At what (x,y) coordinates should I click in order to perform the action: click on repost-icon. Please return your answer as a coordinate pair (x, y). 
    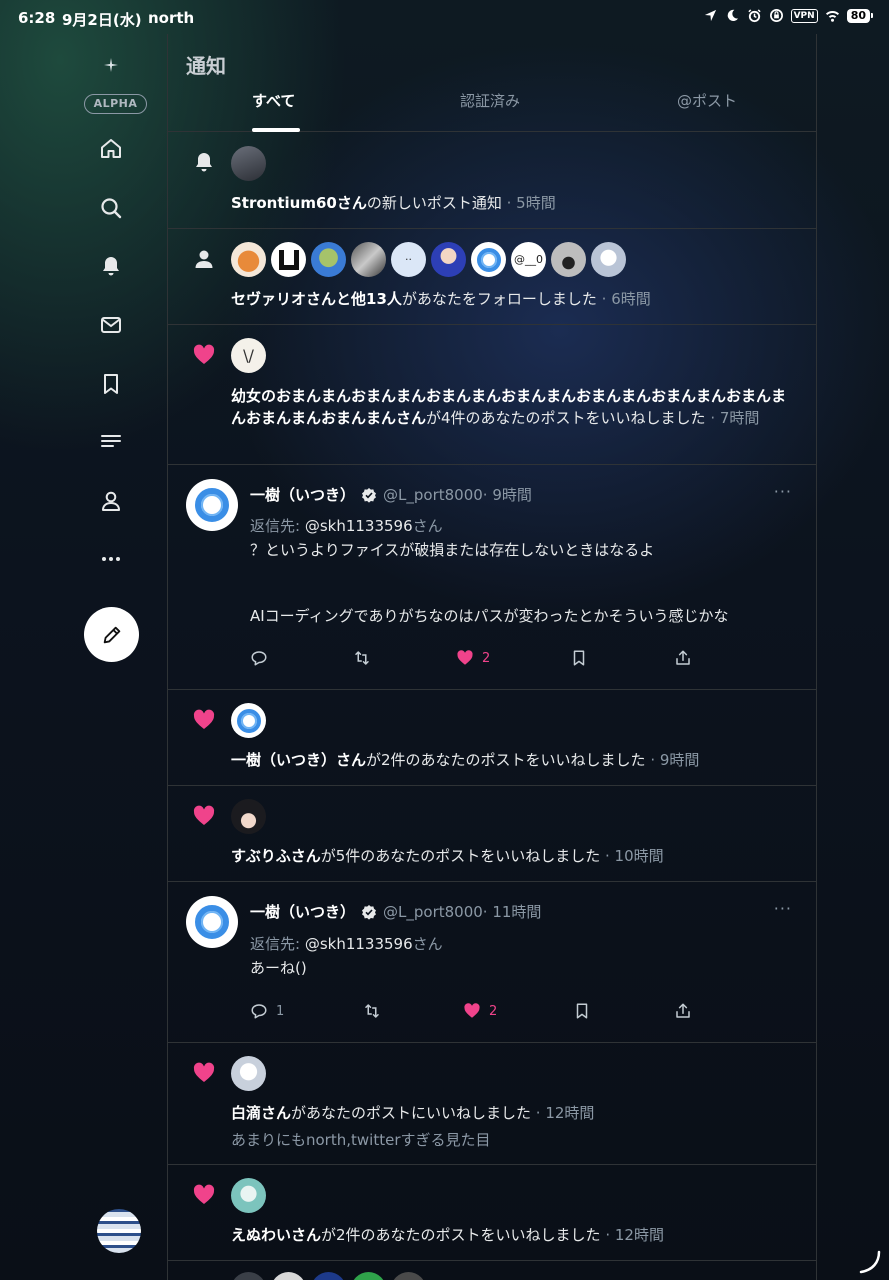
    Looking at the image, I should click on (372, 1011).